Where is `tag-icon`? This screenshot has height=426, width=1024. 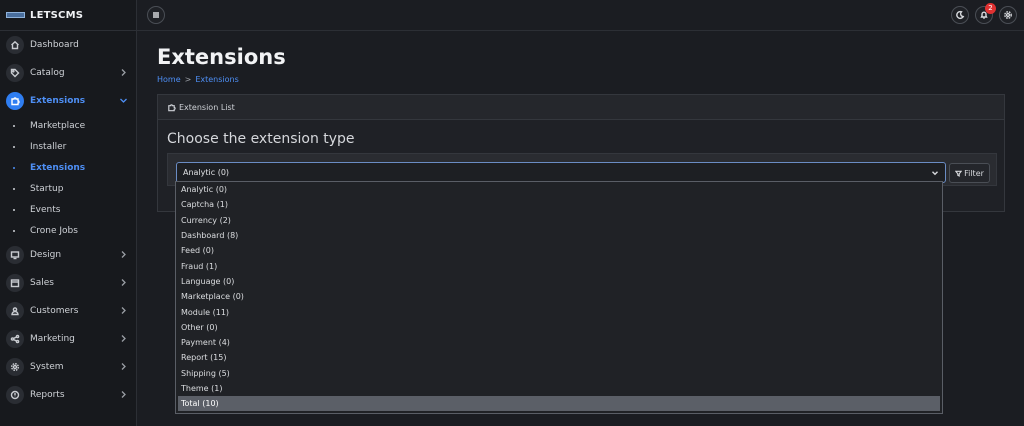
tag-icon is located at coordinates (15, 73).